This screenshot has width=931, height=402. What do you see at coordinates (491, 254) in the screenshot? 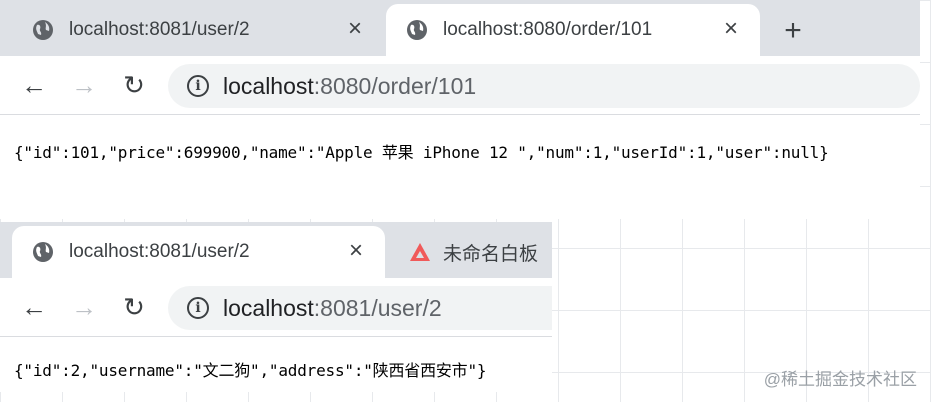
I see `tab-title: 未命名白板` at bounding box center [491, 254].